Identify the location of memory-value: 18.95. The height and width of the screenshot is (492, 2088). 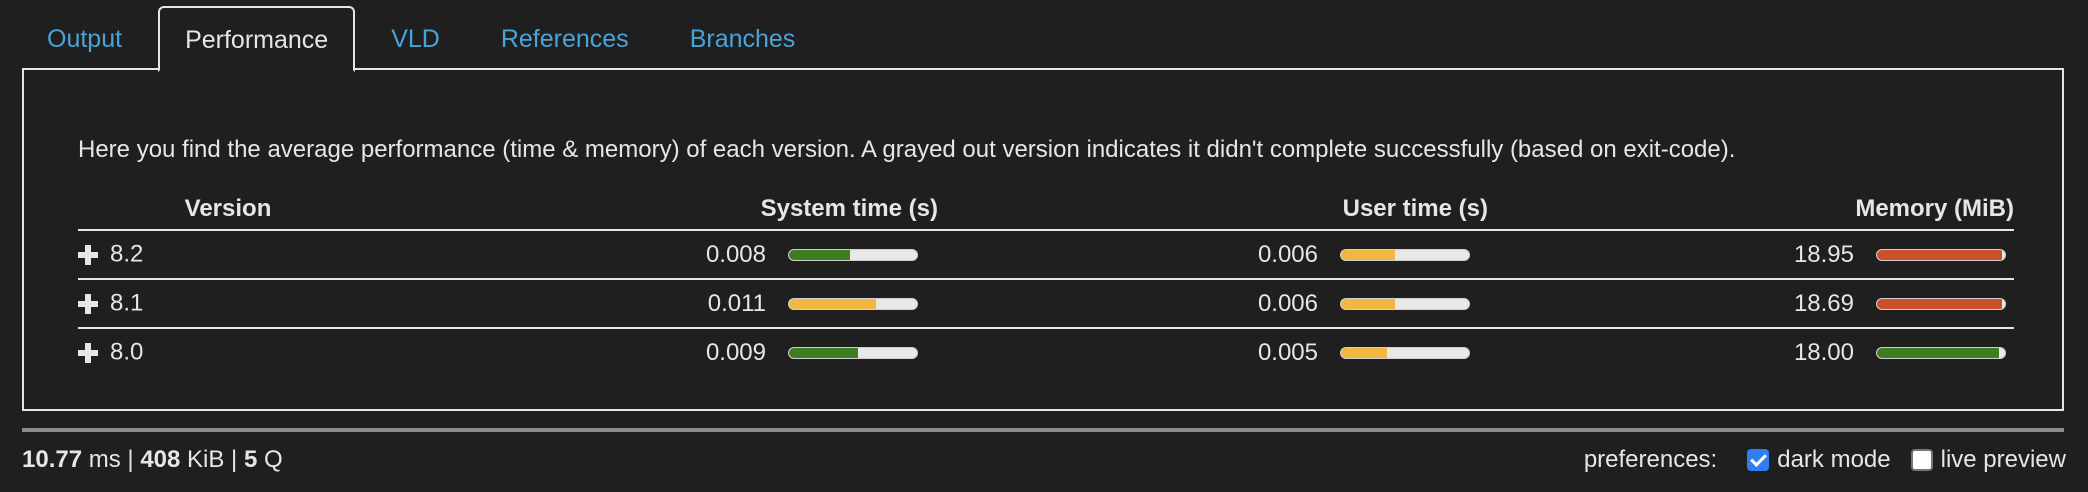
(1823, 254).